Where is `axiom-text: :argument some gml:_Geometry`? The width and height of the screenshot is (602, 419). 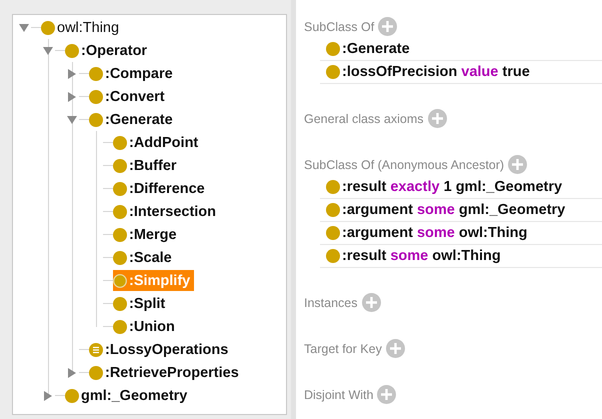
axiom-text: :argument some gml:_Geometry is located at coordinates (454, 210).